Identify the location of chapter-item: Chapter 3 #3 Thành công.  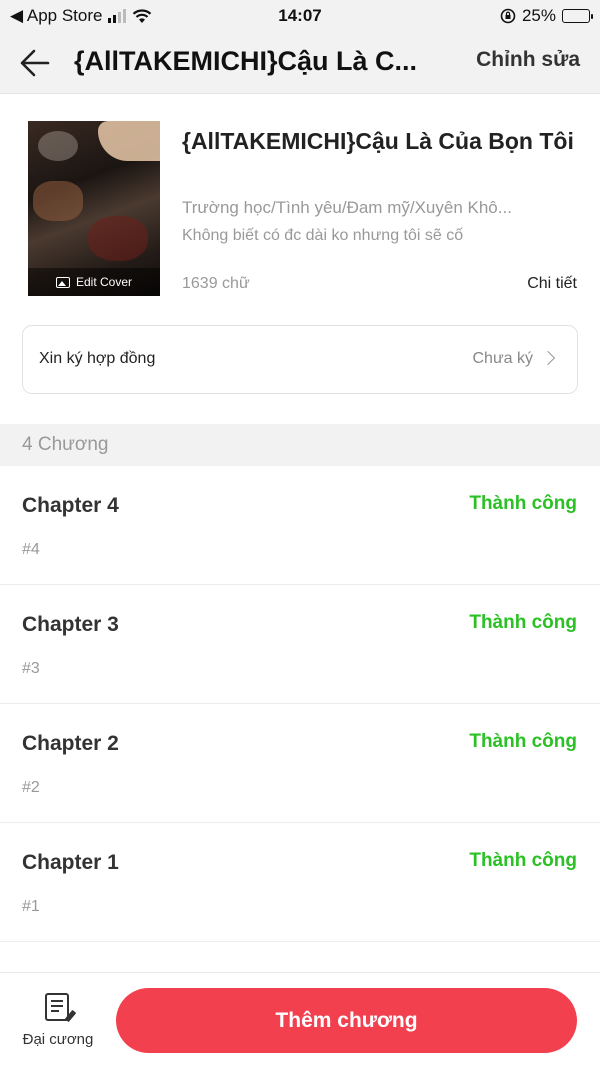
(300, 644).